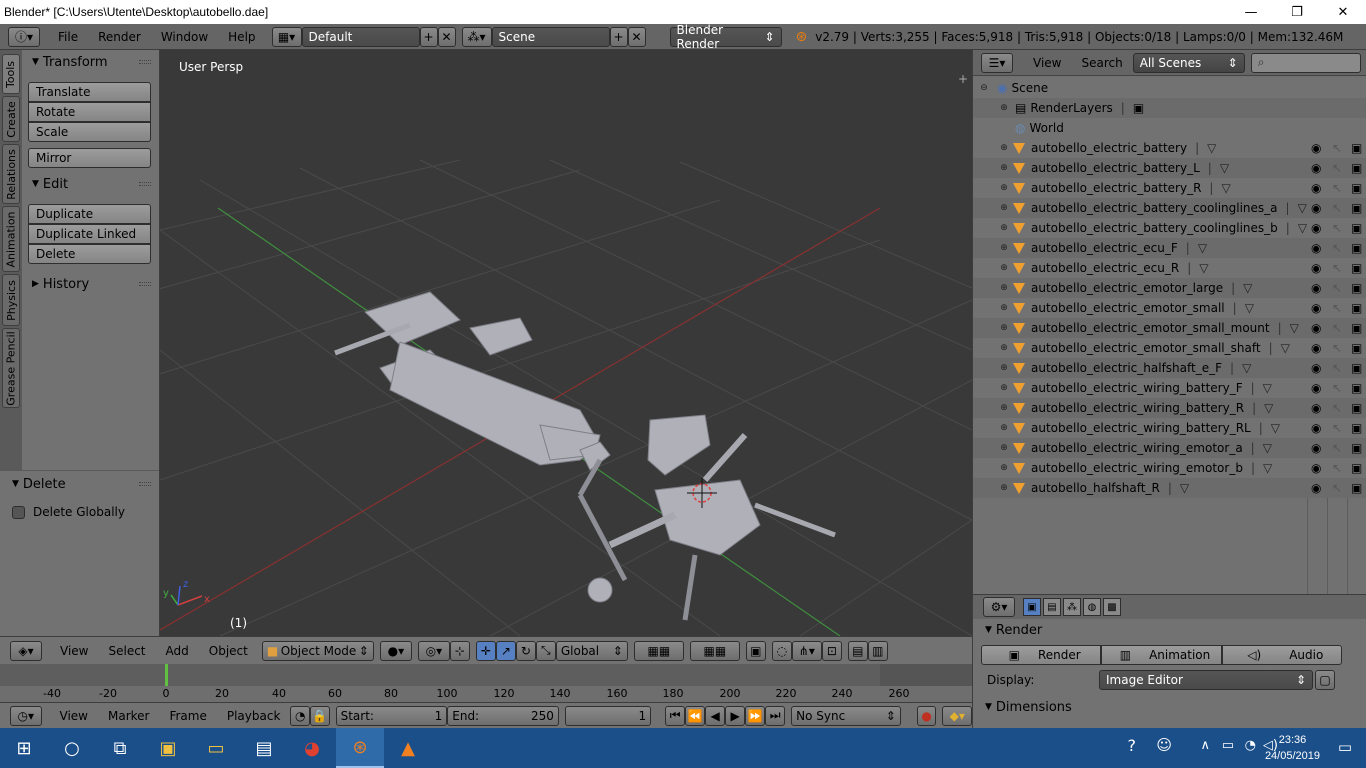 The width and height of the screenshot is (1366, 768). What do you see at coordinates (168, 748) in the screenshot?
I see `store-icon: ▣` at bounding box center [168, 748].